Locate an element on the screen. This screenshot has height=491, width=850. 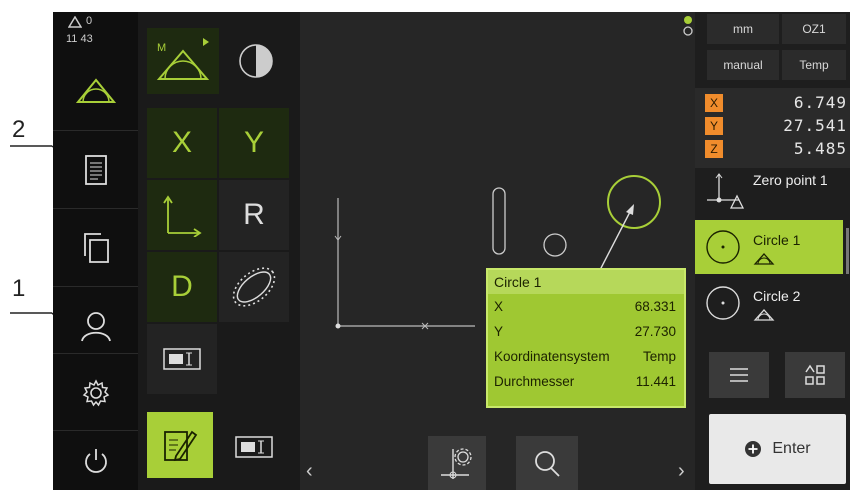
callout-label: Durchmesser is located at coordinates (534, 381).